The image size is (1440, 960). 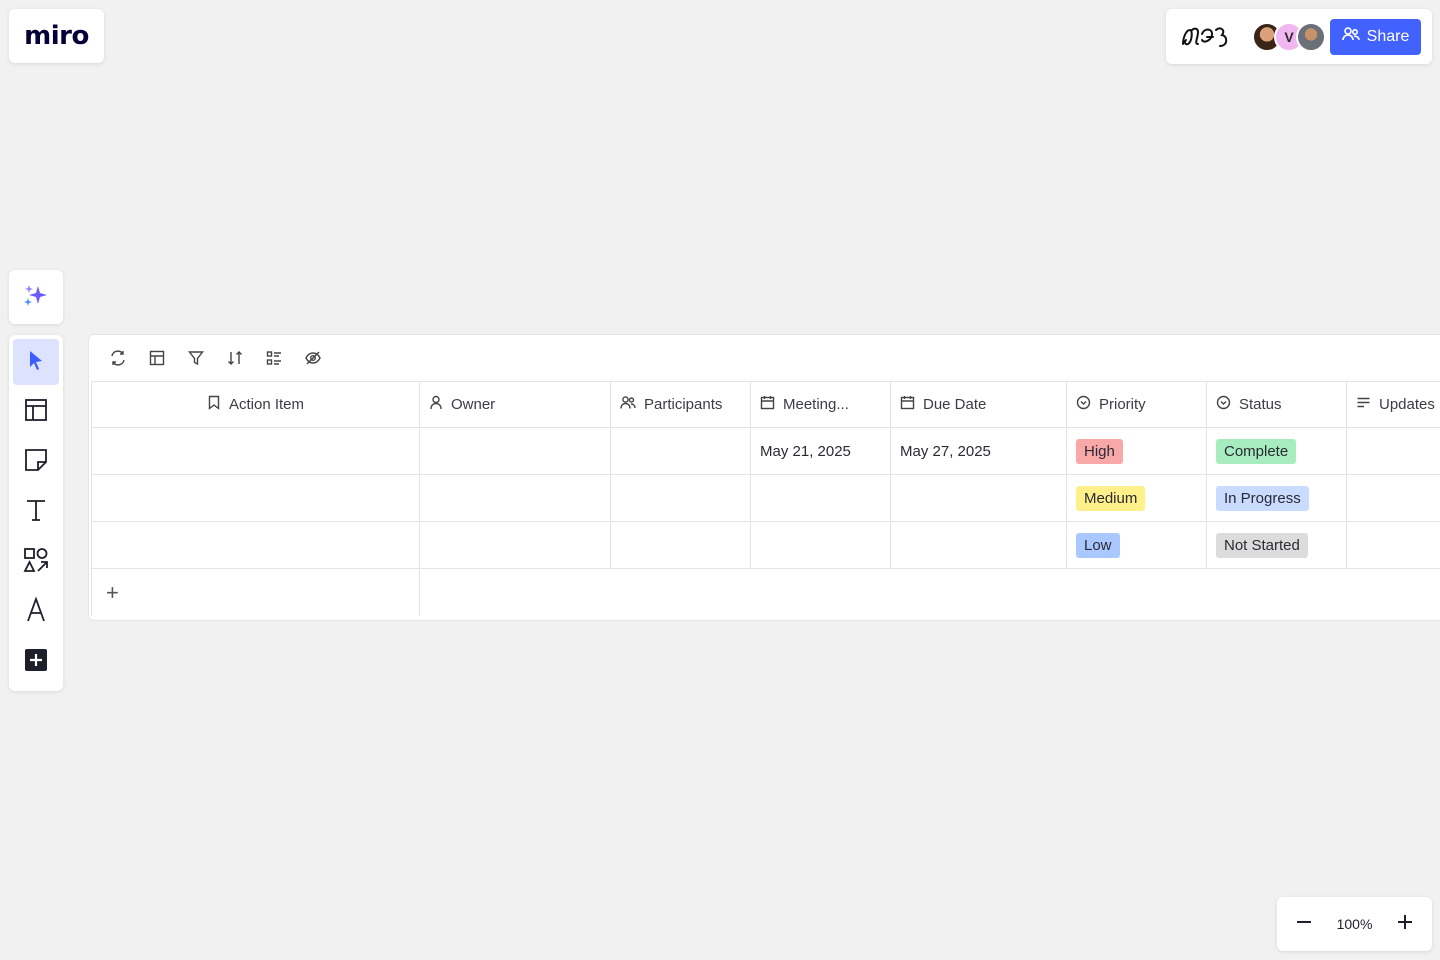 I want to click on plus-icon, so click(x=1405, y=924).